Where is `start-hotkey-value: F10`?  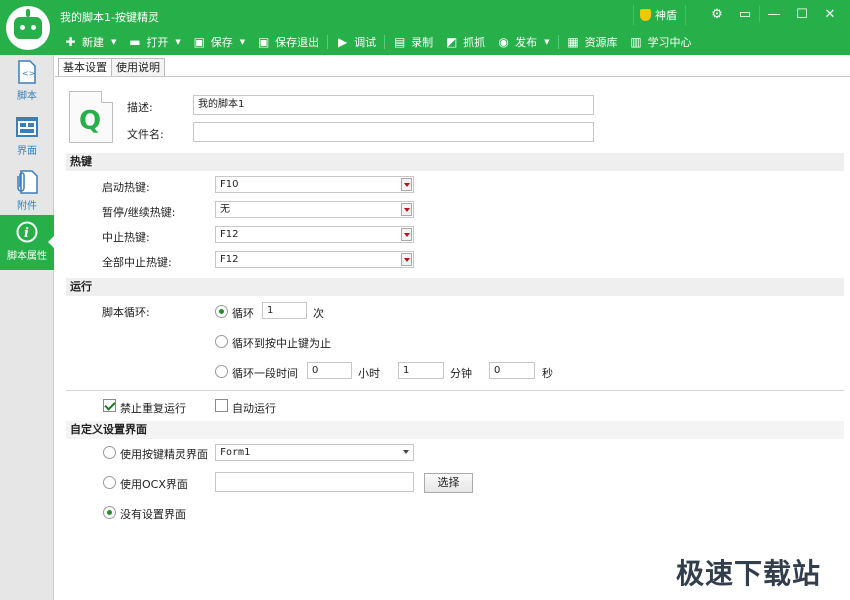 start-hotkey-value: F10 is located at coordinates (229, 184).